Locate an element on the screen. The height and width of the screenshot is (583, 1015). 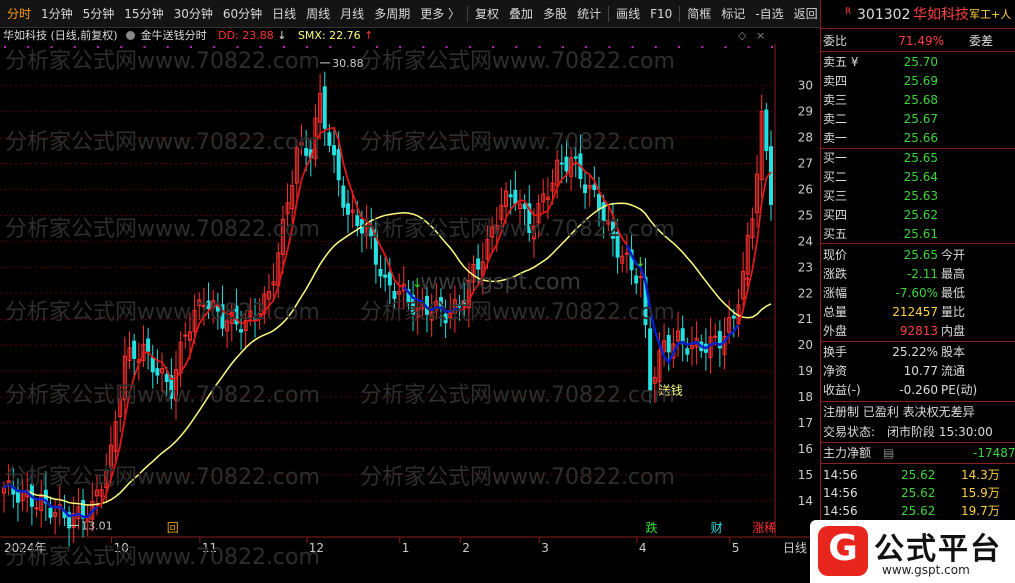
stat2-row: 净资 10.77 流通 is located at coordinates (918, 371).